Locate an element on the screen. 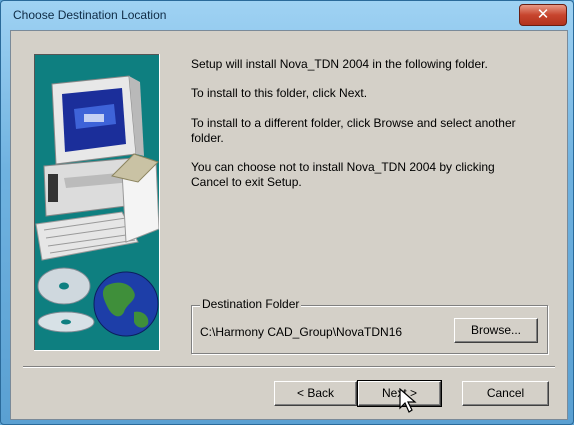 This screenshot has width=574, height=425. destination-path: C:\Harmony CAD_Group\NovaTDN16 is located at coordinates (301, 332).